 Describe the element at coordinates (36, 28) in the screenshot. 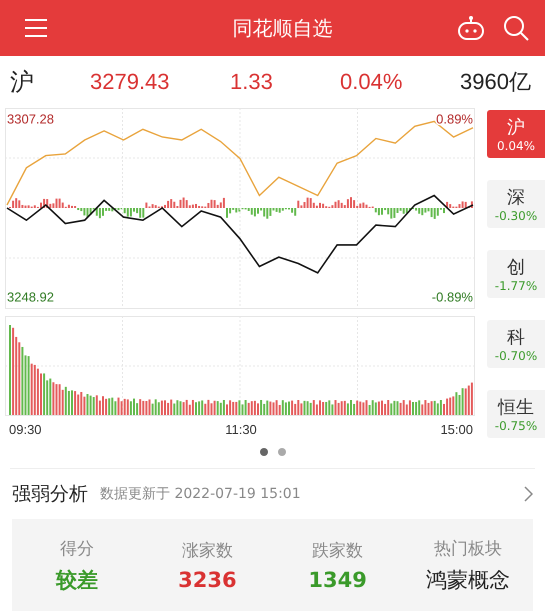

I see `menu-icon` at that location.